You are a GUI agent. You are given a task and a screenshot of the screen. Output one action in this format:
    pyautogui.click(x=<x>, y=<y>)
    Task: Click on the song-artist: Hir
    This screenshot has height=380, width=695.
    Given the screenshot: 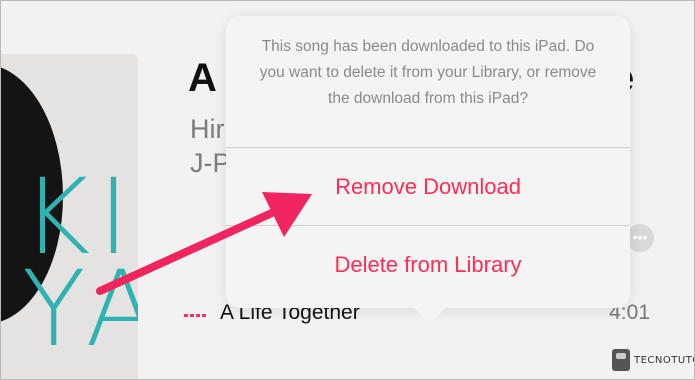 What is the action you would take?
    pyautogui.click(x=207, y=129)
    